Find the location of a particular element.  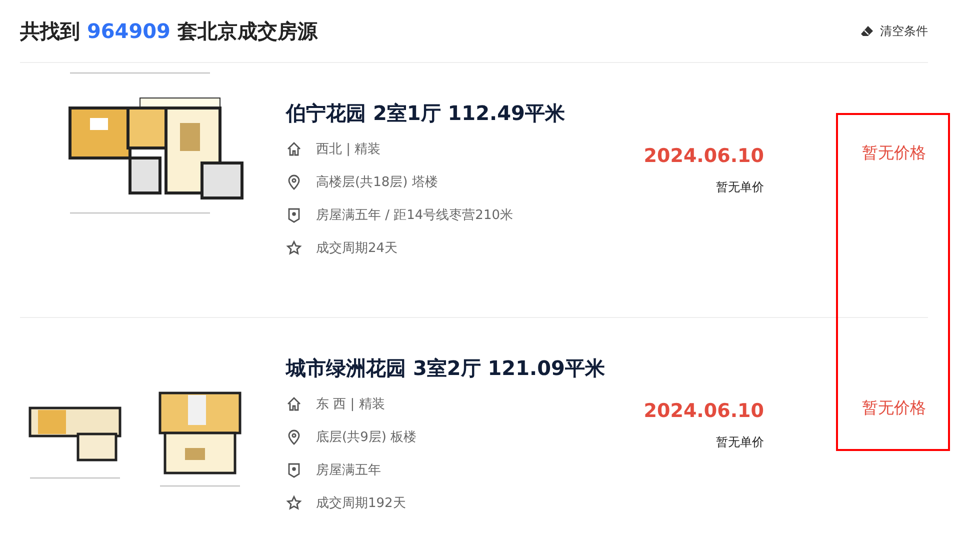

listing-detail: 房屋满五年 is located at coordinates (348, 470).